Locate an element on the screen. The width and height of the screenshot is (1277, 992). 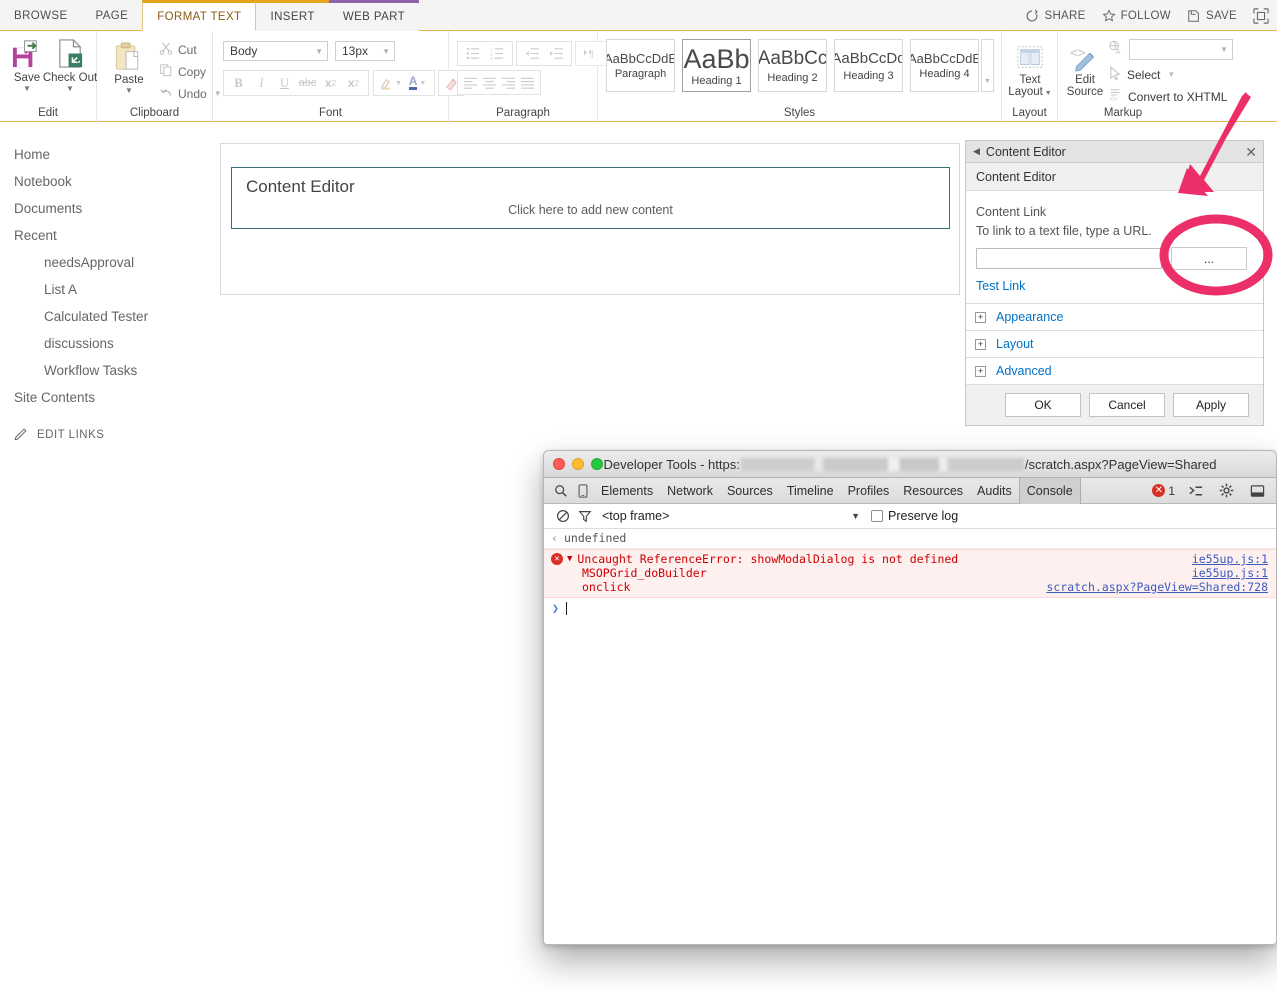
superscript-button: x2 is located at coordinates (353, 83).